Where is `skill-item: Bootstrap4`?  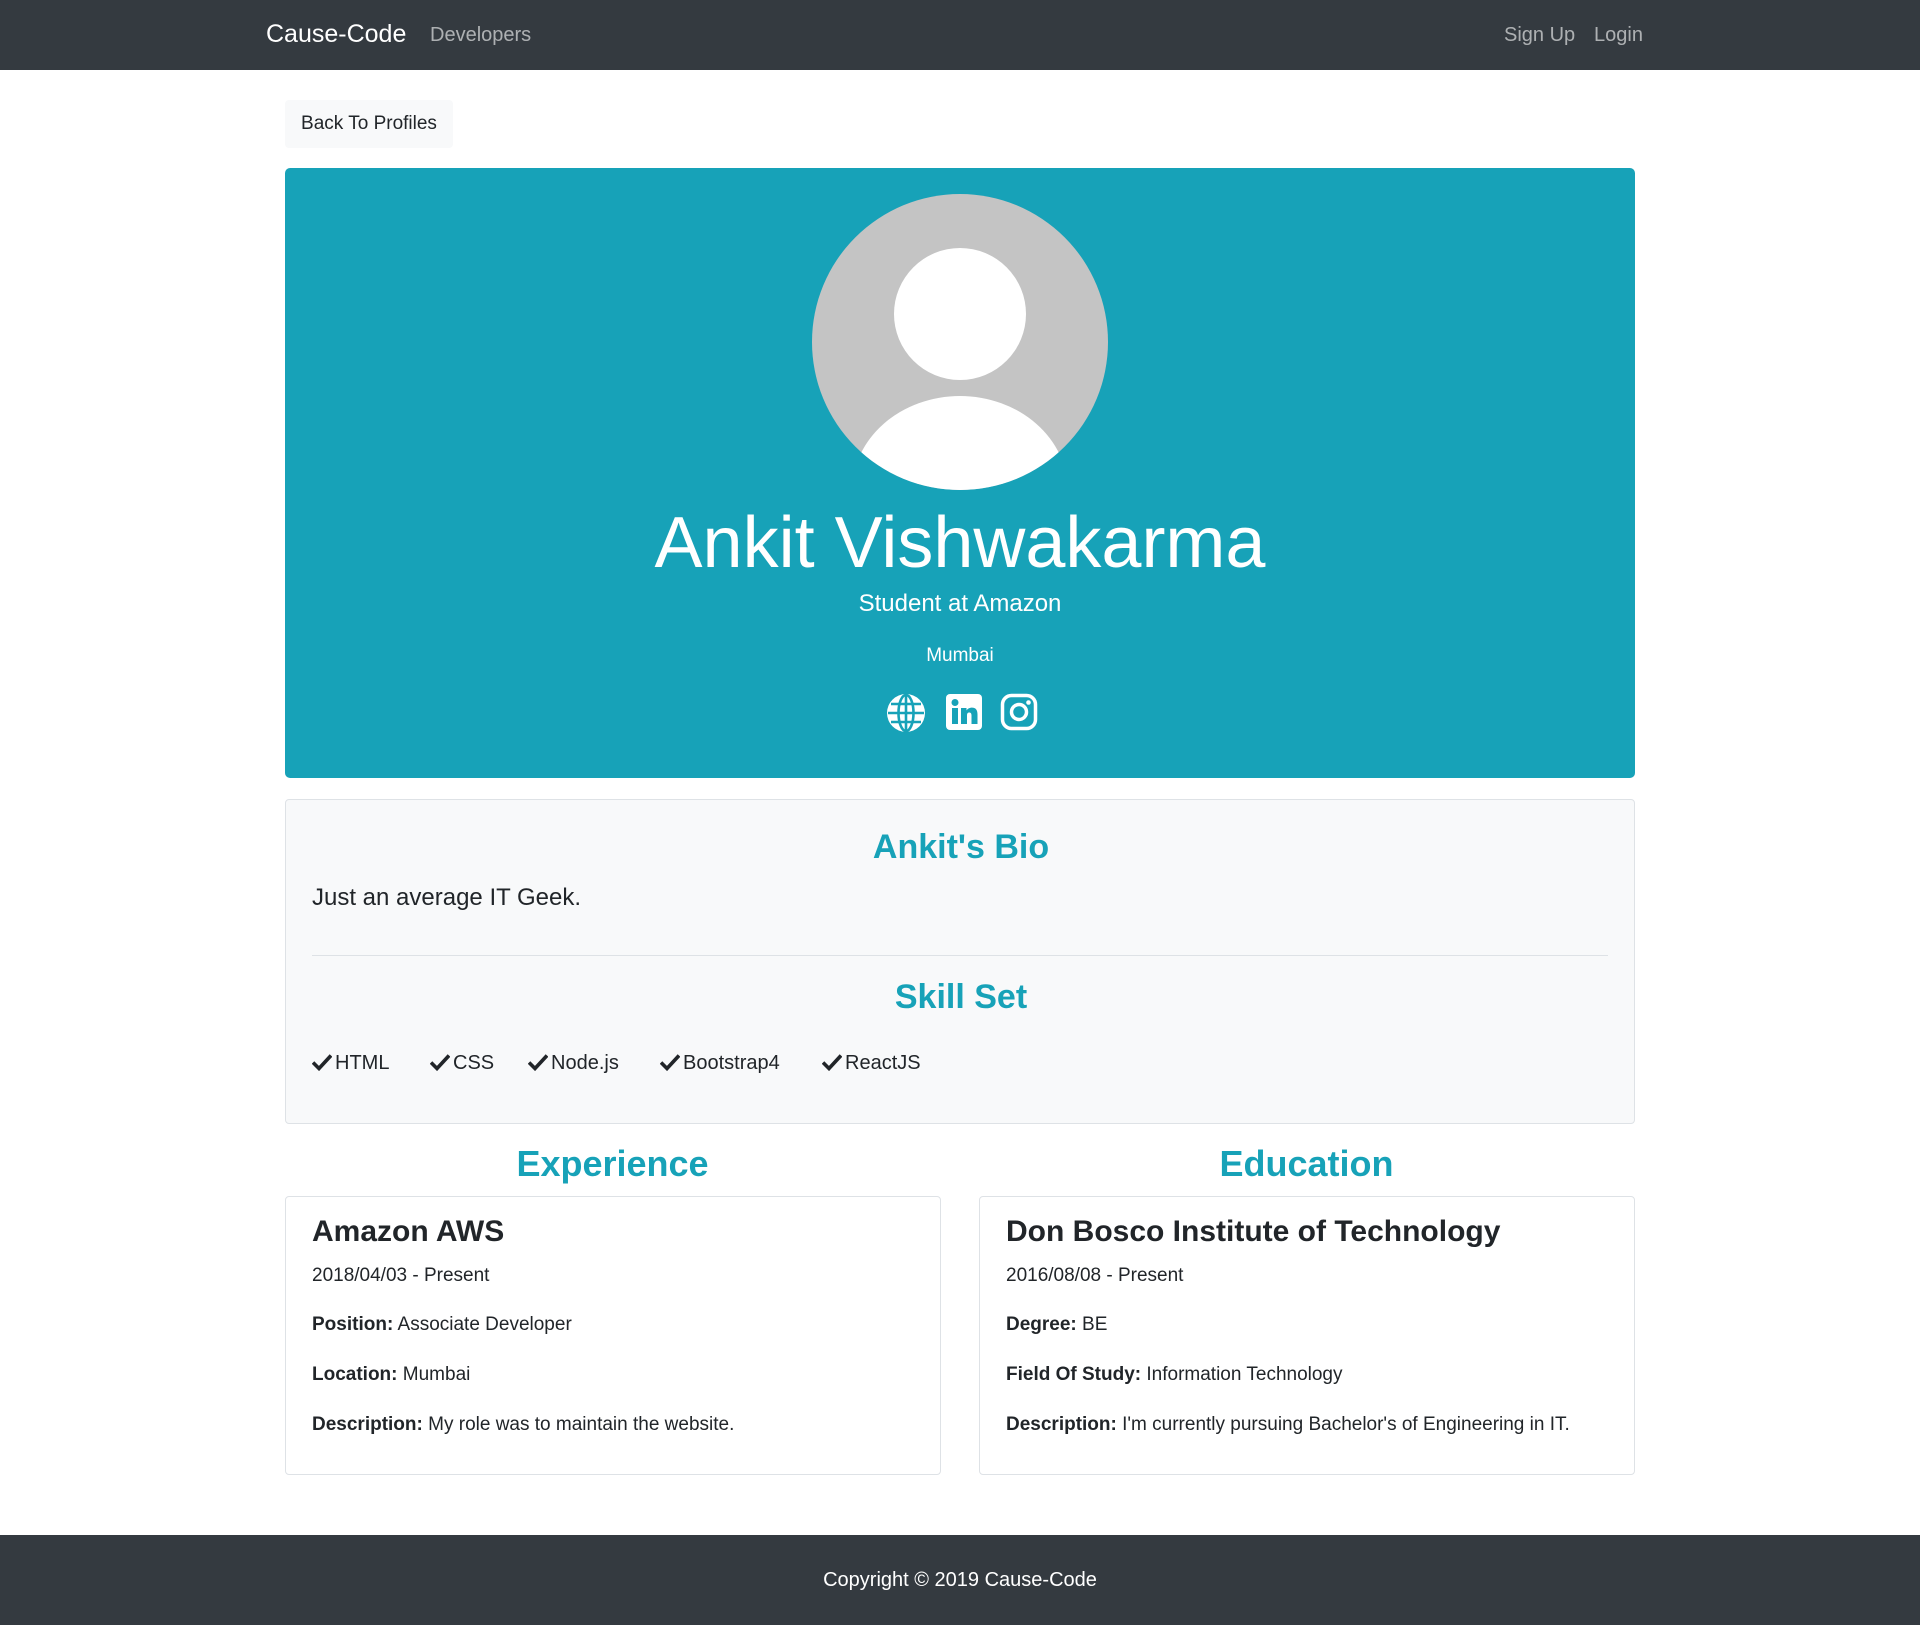 skill-item: Bootstrap4 is located at coordinates (719, 1063).